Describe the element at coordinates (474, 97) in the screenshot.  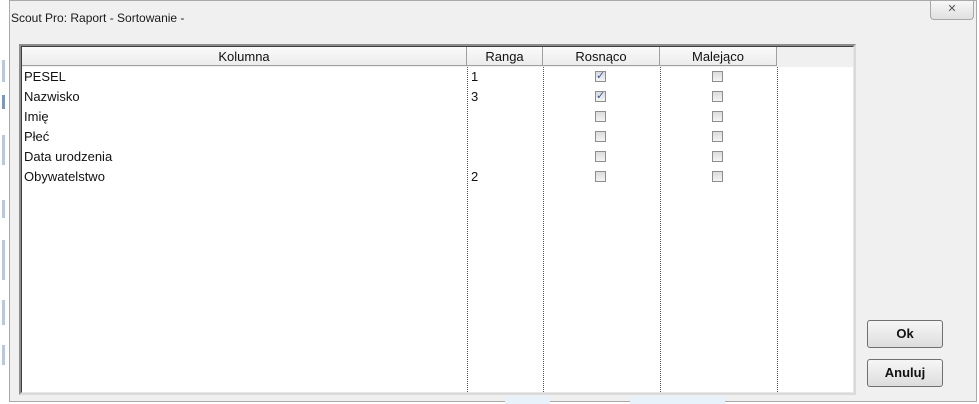
I see `cell-ranga: 3` at that location.